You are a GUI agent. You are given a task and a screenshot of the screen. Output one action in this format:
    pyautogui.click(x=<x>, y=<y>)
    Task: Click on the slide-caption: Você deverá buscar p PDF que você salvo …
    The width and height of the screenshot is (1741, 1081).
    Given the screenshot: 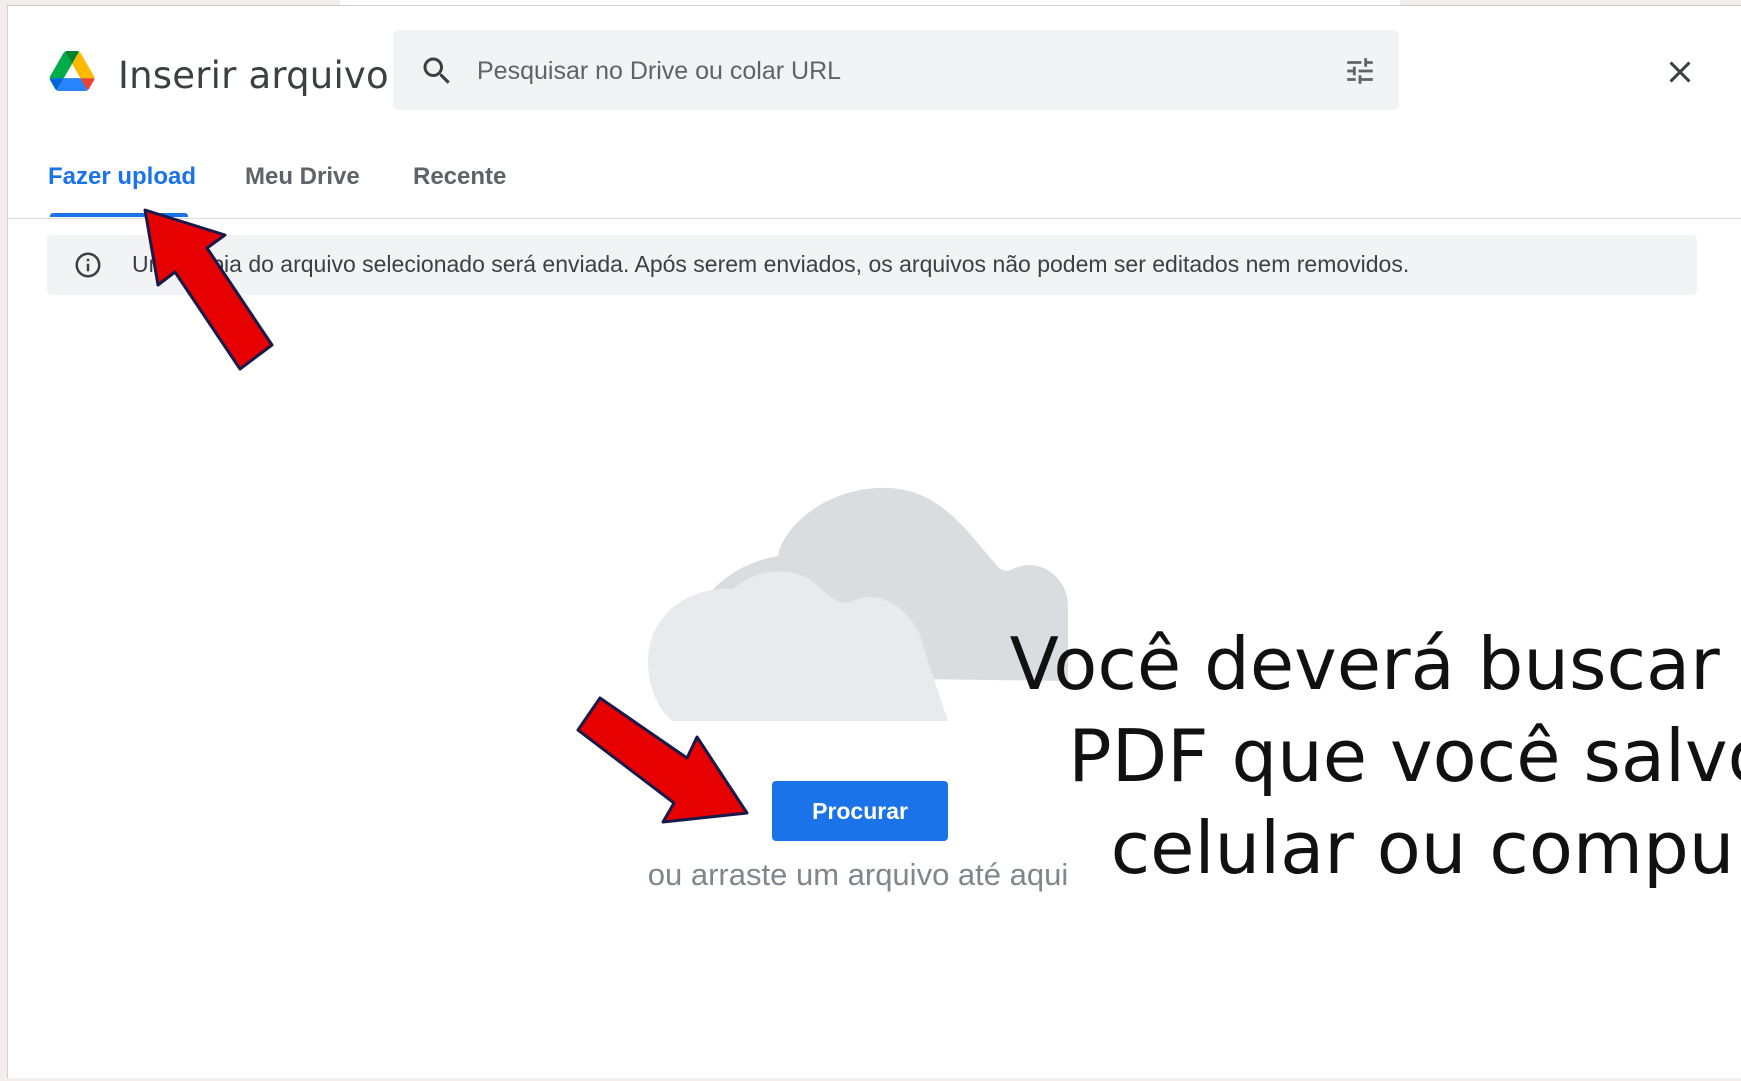 What is the action you would take?
    pyautogui.click(x=1370, y=756)
    